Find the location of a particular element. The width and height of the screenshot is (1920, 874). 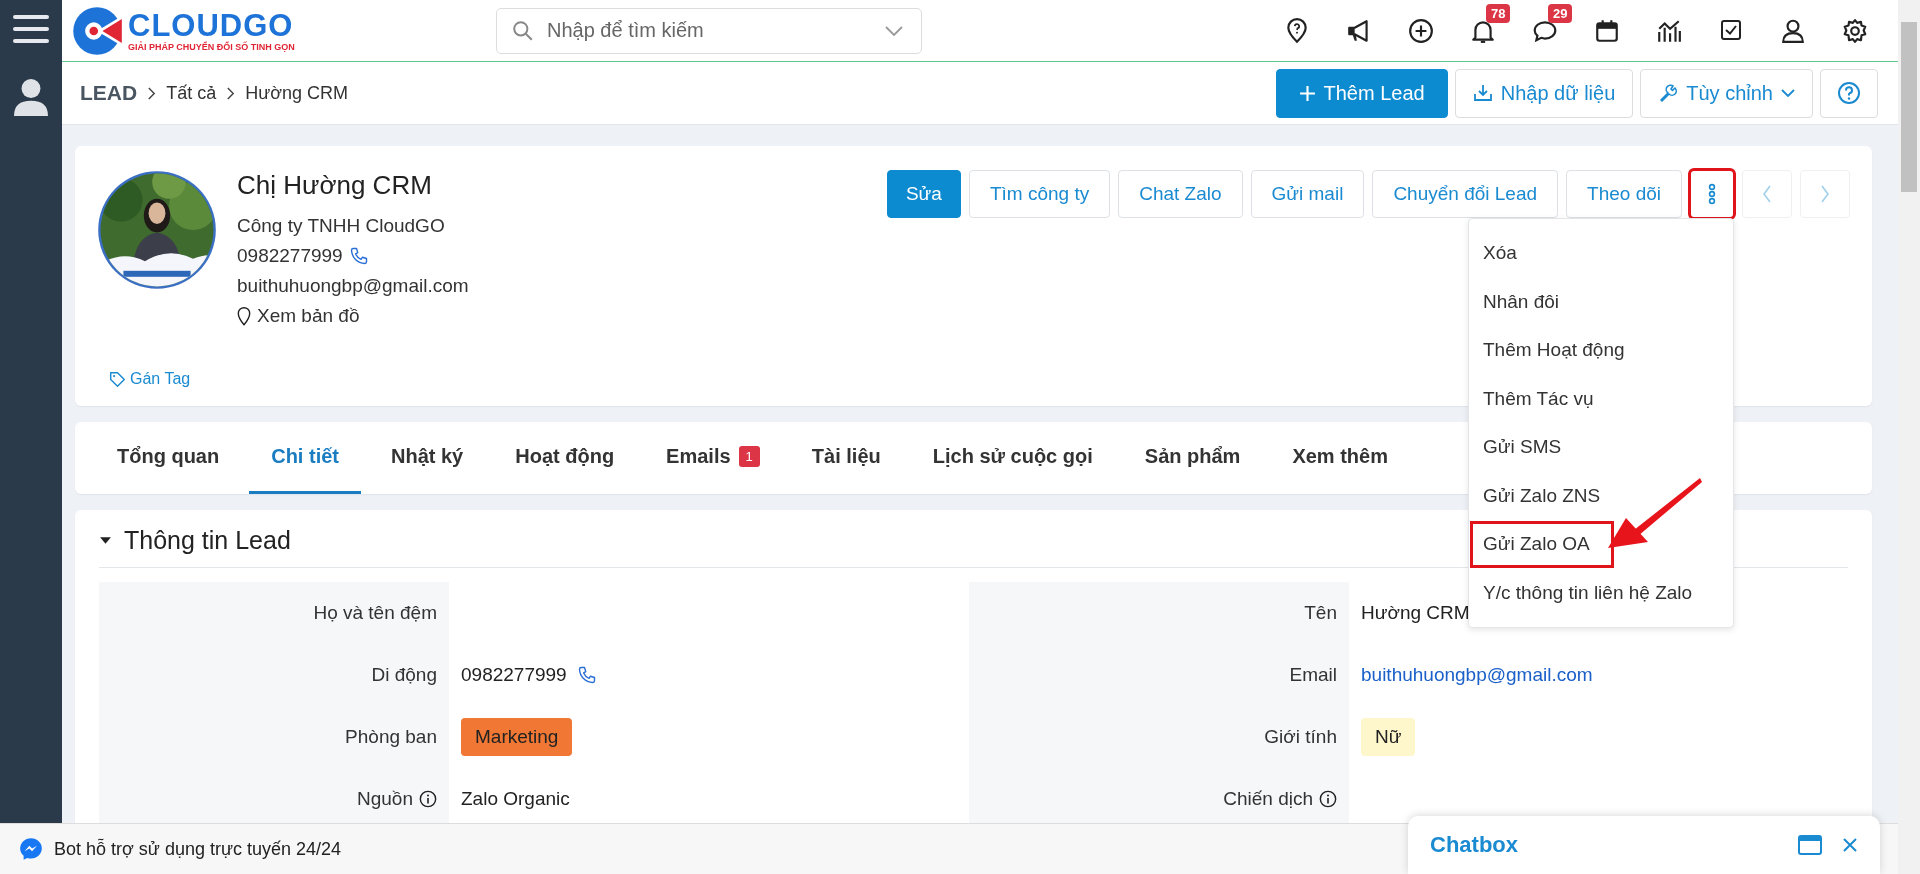

tab-label: Tổng quan is located at coordinates (168, 456).